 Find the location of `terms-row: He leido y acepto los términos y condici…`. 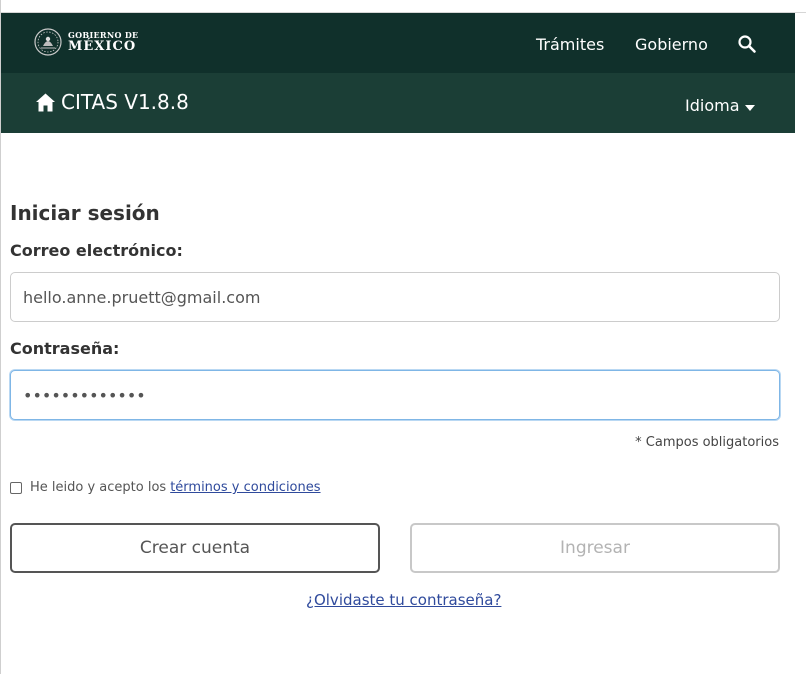

terms-row: He leido y acepto los términos y condici… is located at coordinates (165, 487).